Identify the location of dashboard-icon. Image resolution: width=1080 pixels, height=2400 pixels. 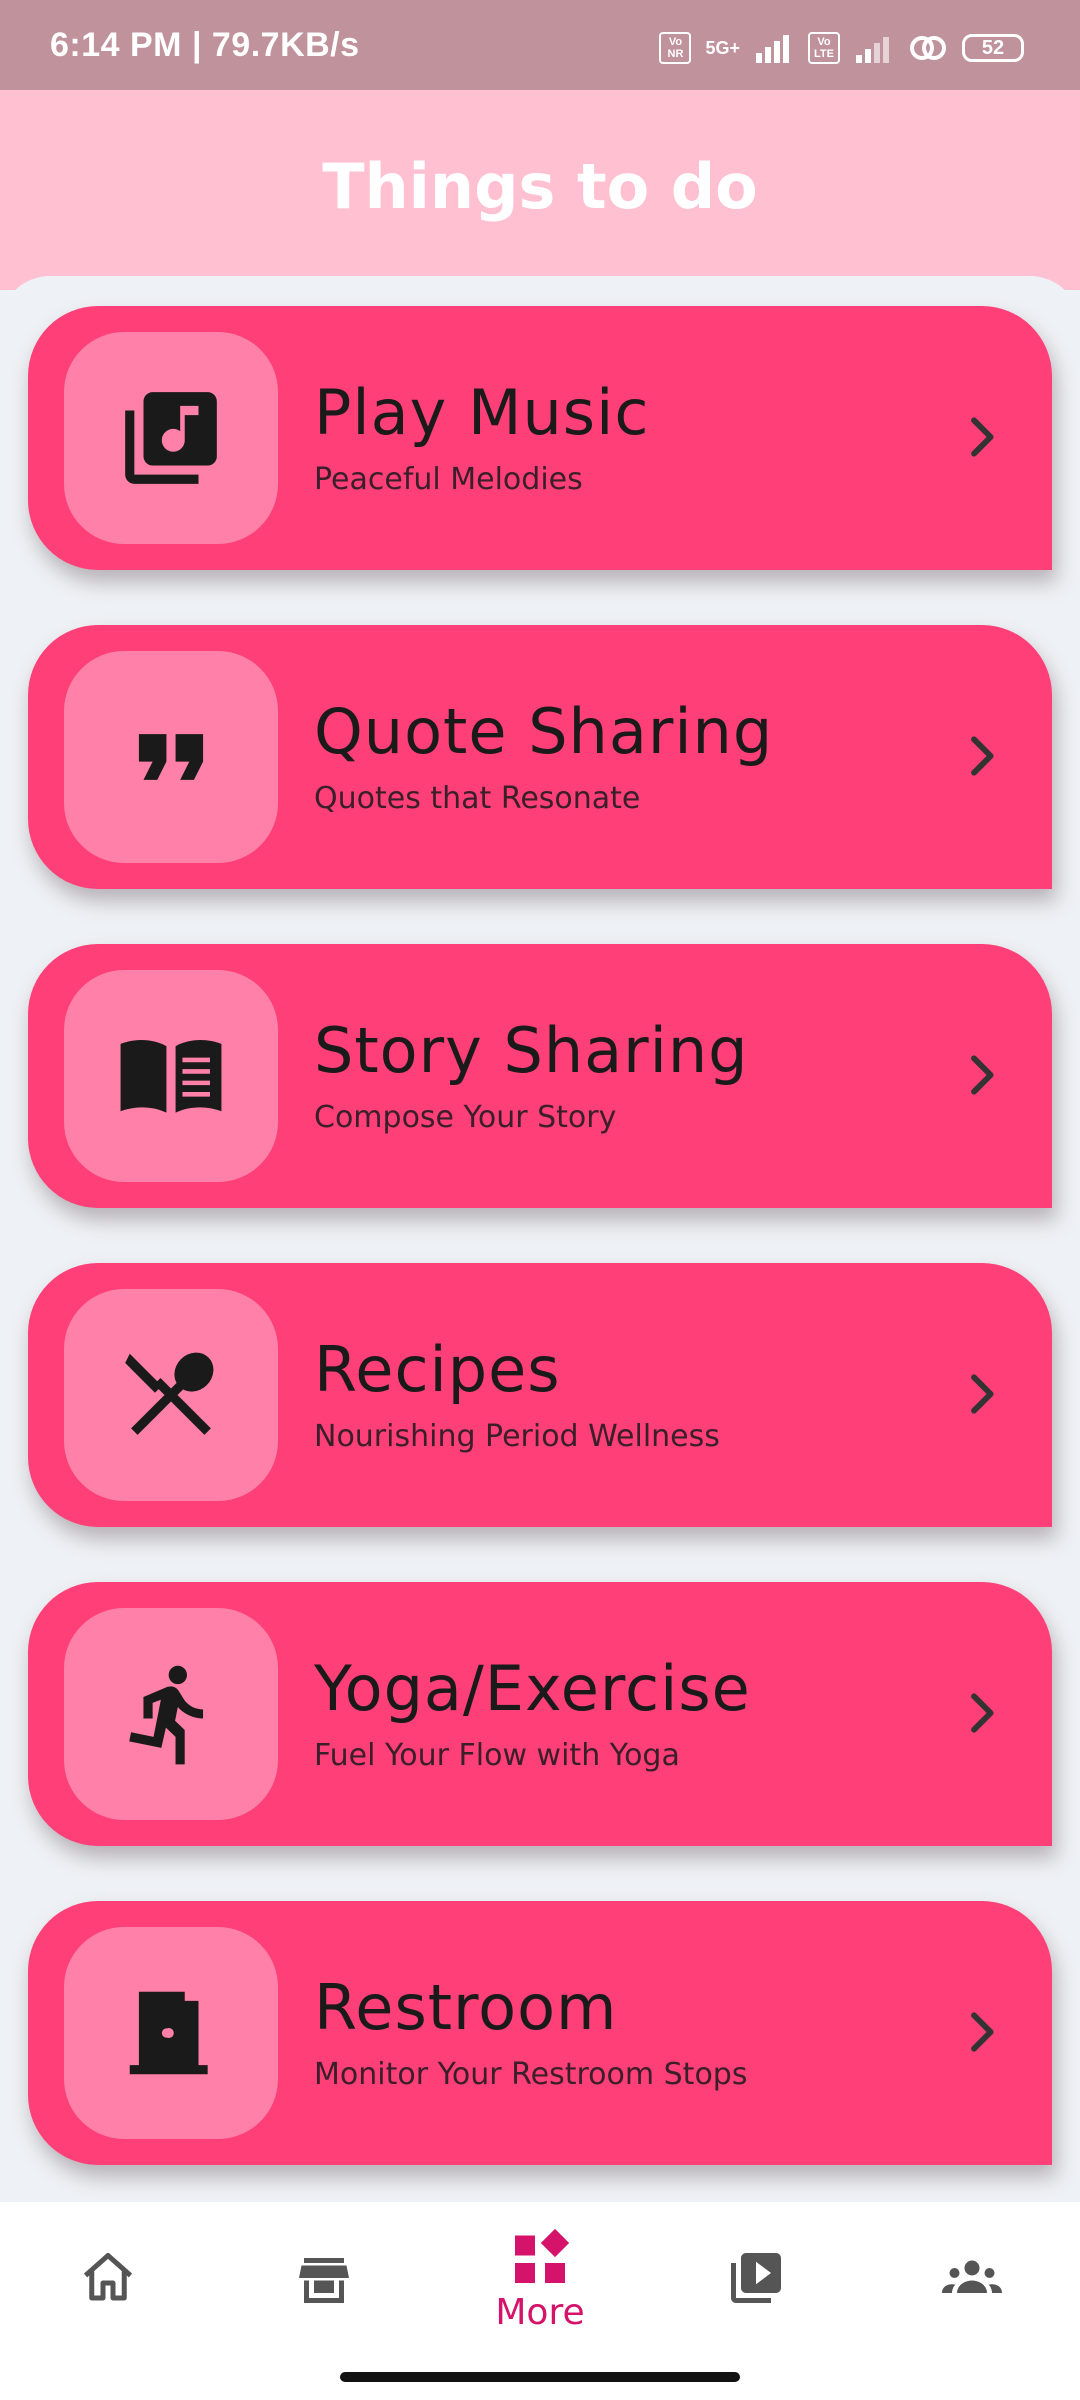
(542, 2255).